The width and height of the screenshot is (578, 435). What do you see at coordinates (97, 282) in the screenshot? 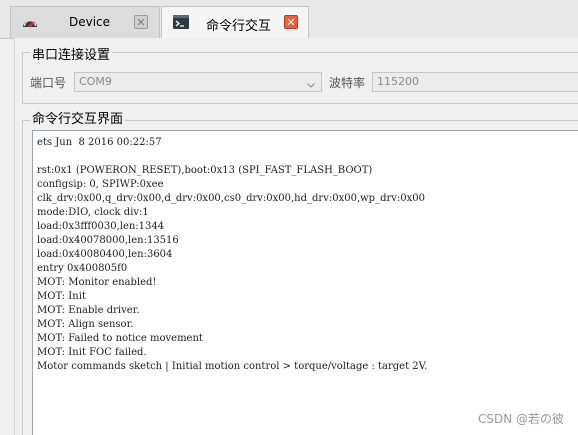
I see `console-line: MOT: Monitor enabled!` at bounding box center [97, 282].